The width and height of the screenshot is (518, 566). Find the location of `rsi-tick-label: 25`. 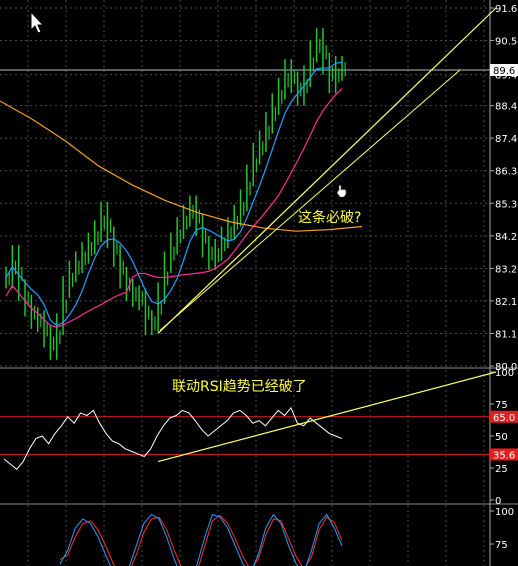

rsi-tick-label: 25 is located at coordinates (501, 469).